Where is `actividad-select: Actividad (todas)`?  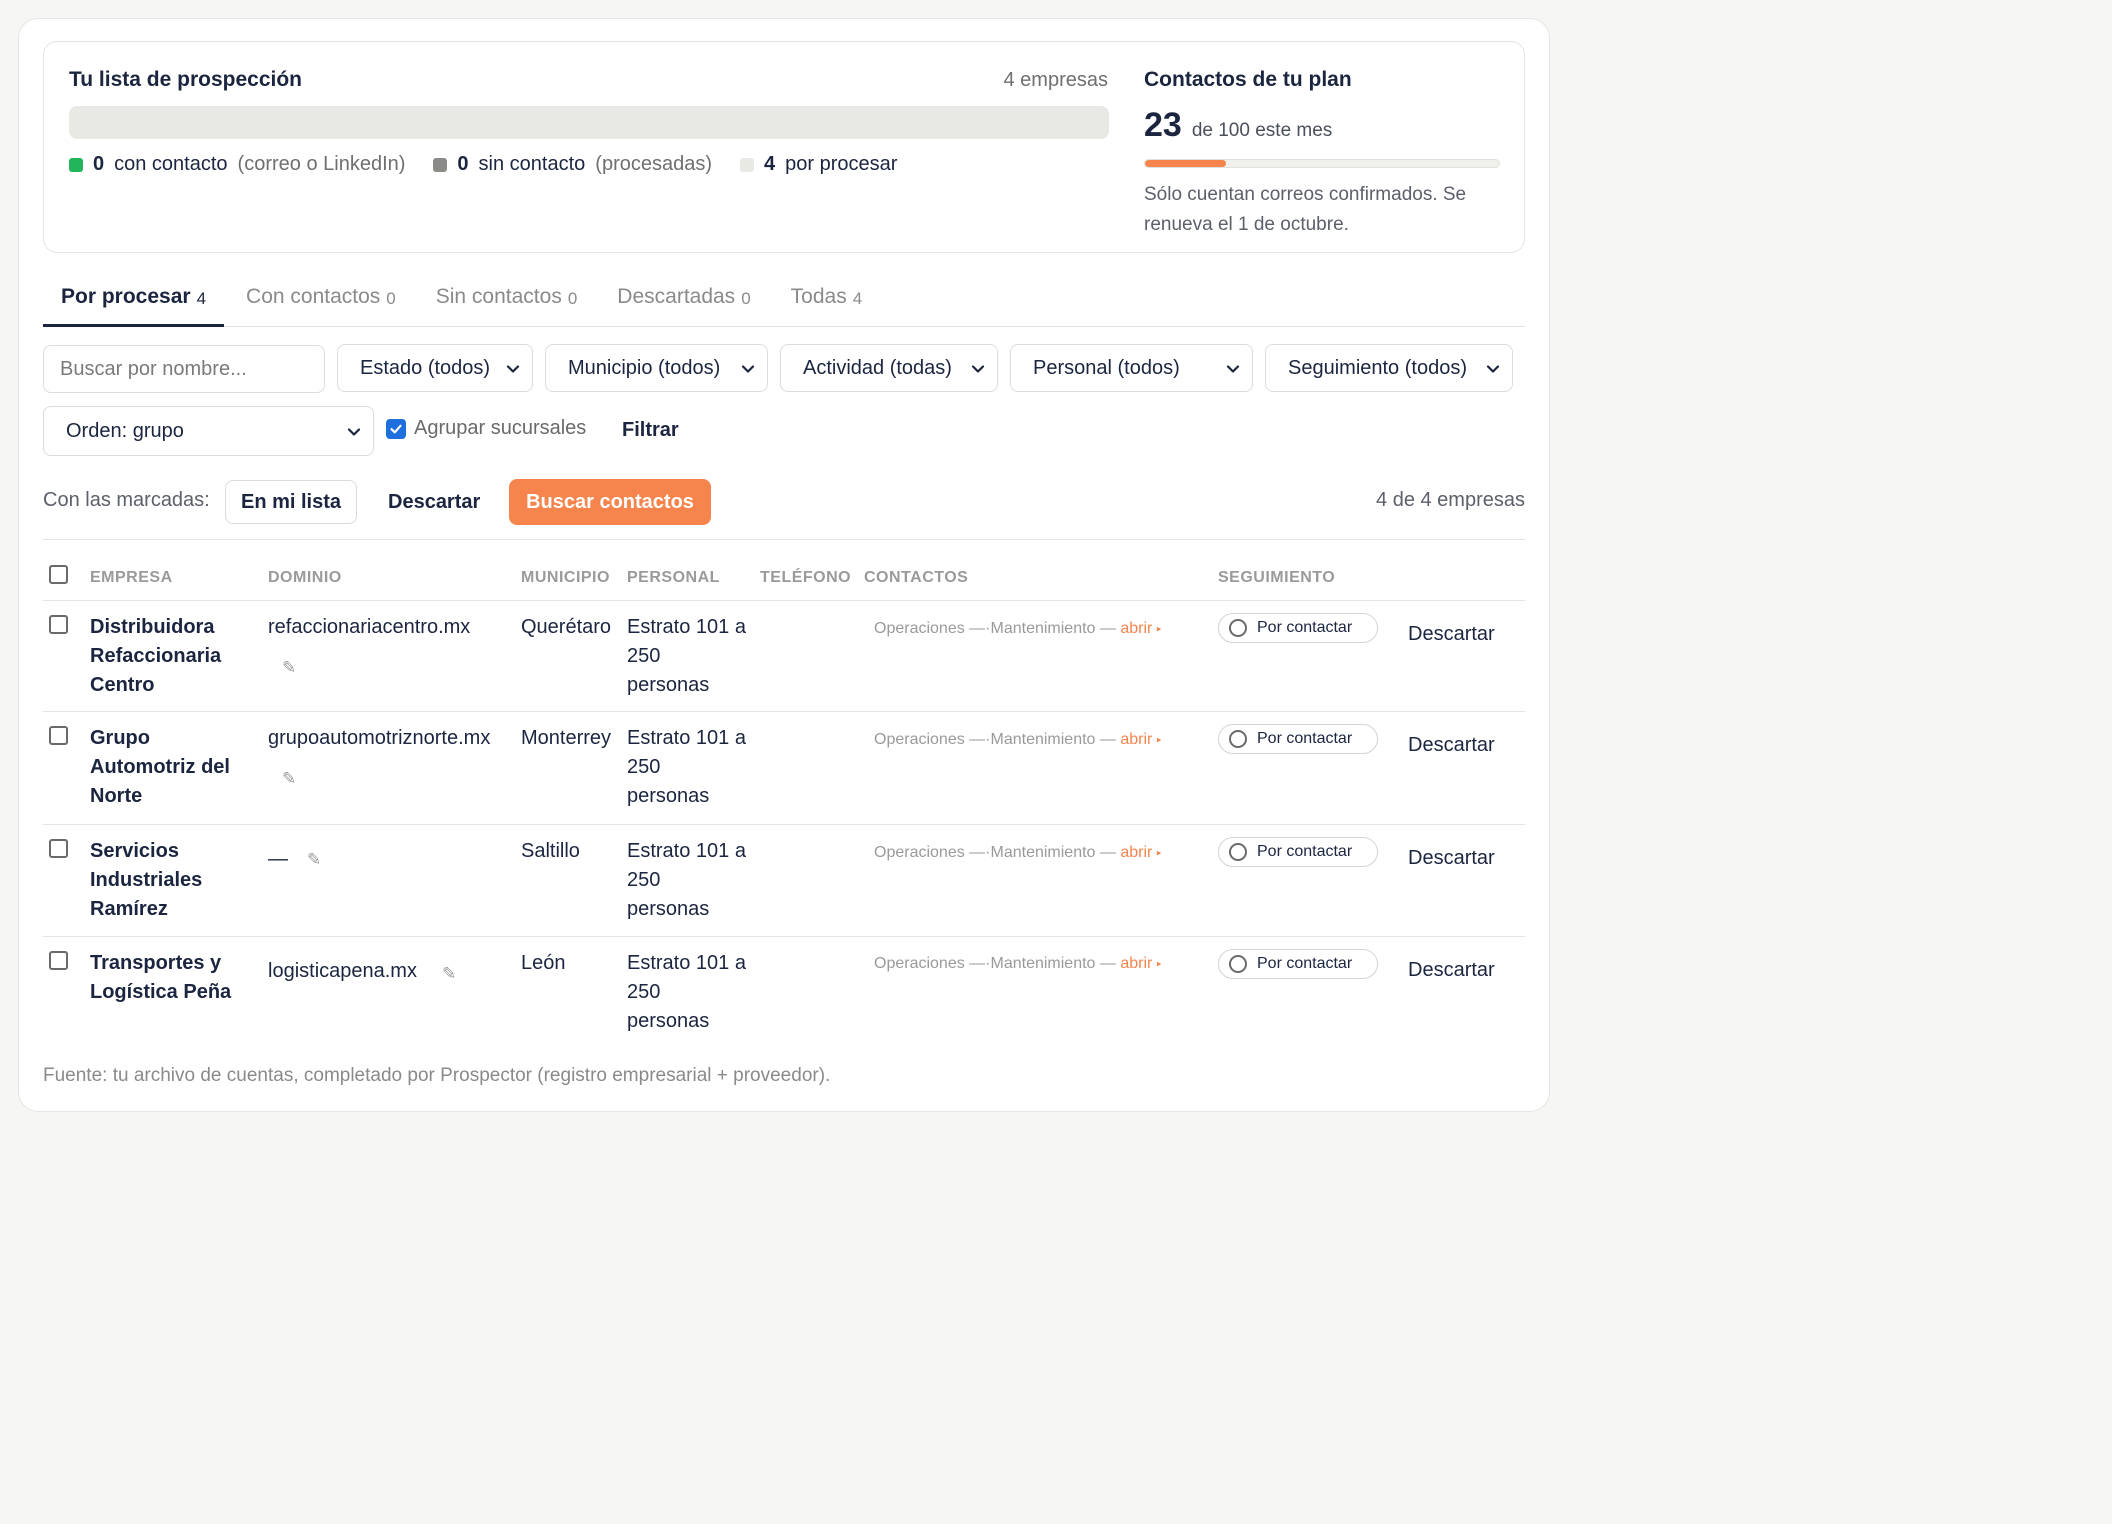 actividad-select: Actividad (todas) is located at coordinates (889, 368).